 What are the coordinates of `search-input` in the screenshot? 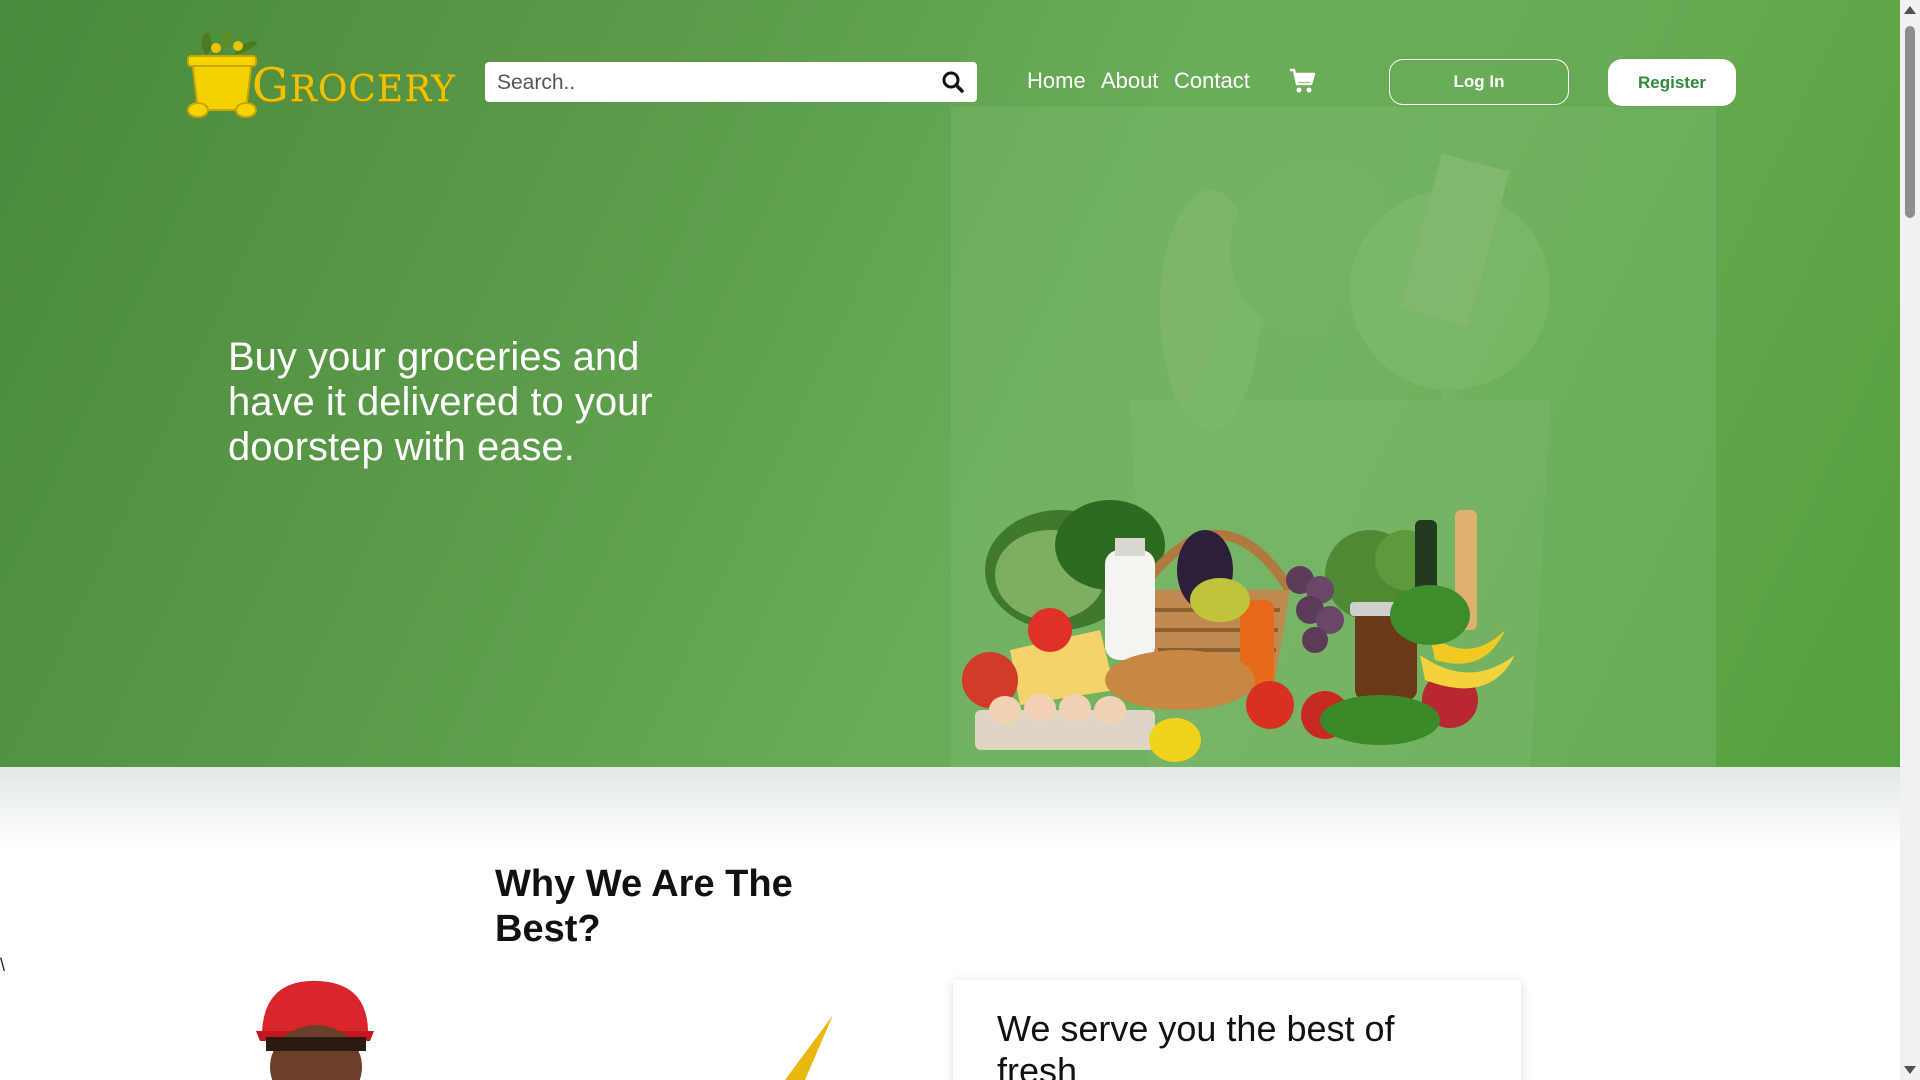 It's located at (712, 83).